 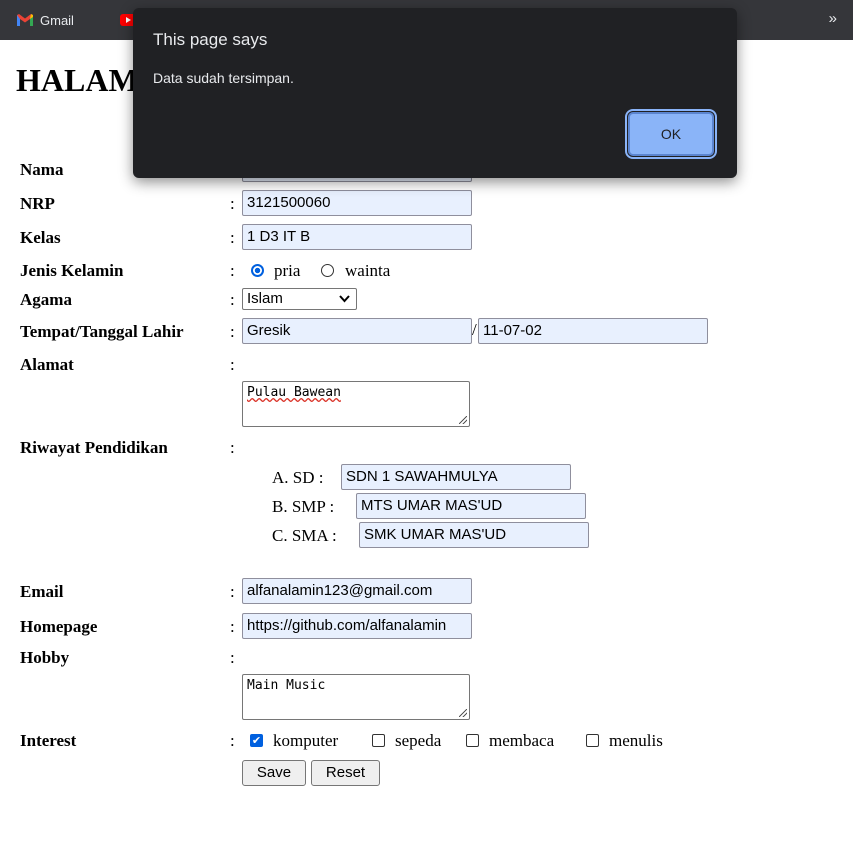 What do you see at coordinates (299, 299) in the screenshot?
I see `agama-select: Islam` at bounding box center [299, 299].